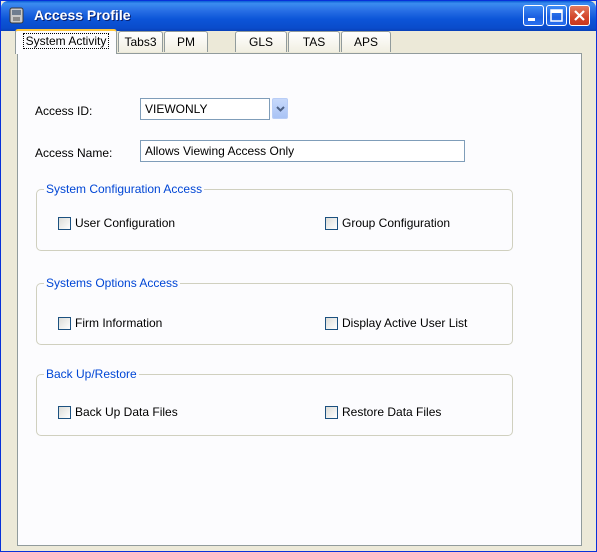  What do you see at coordinates (298, 16) in the screenshot?
I see `title-bar: Access Profile` at bounding box center [298, 16].